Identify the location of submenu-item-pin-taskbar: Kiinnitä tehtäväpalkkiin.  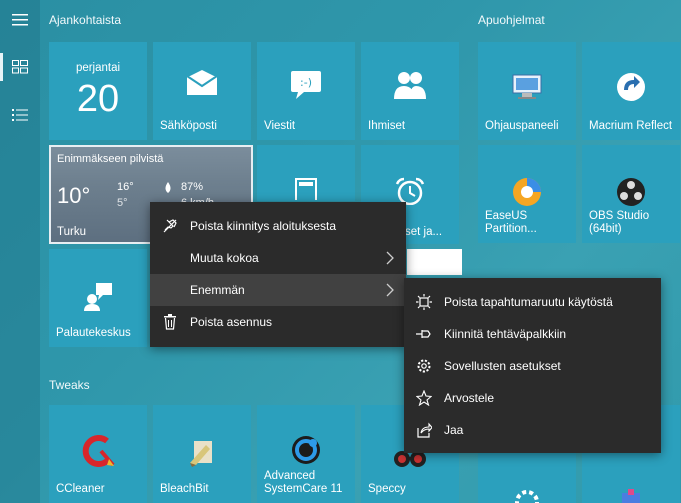
(532, 334).